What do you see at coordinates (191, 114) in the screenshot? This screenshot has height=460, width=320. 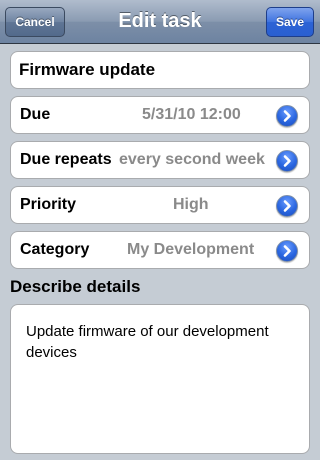 I see `due-value: 5/31/10 12:00` at bounding box center [191, 114].